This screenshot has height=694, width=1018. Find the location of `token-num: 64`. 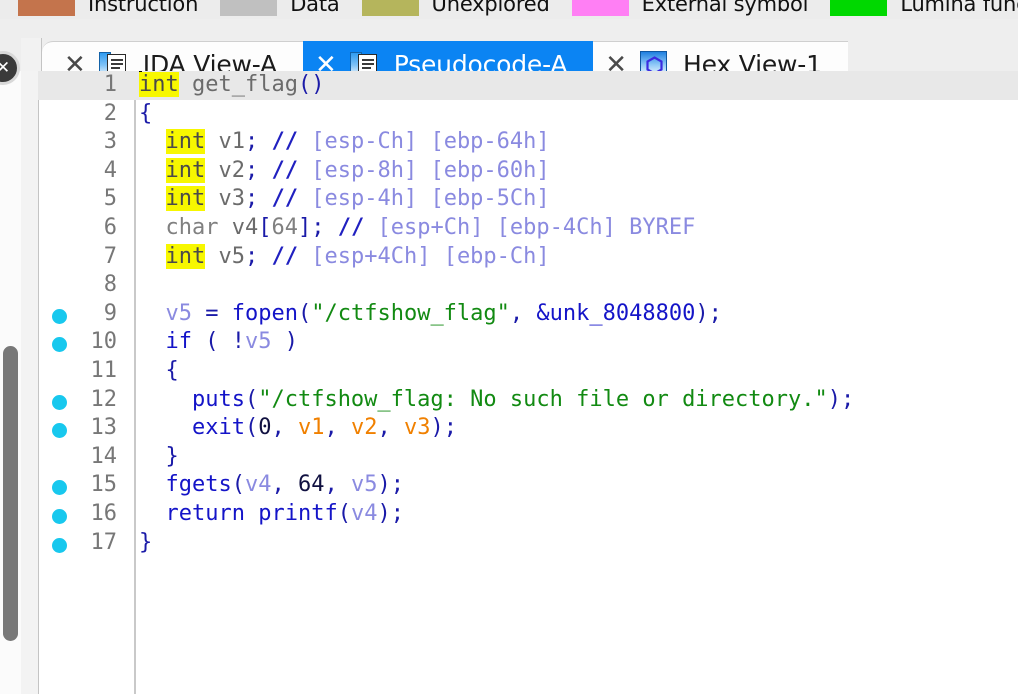

token-num: 64 is located at coordinates (311, 485).